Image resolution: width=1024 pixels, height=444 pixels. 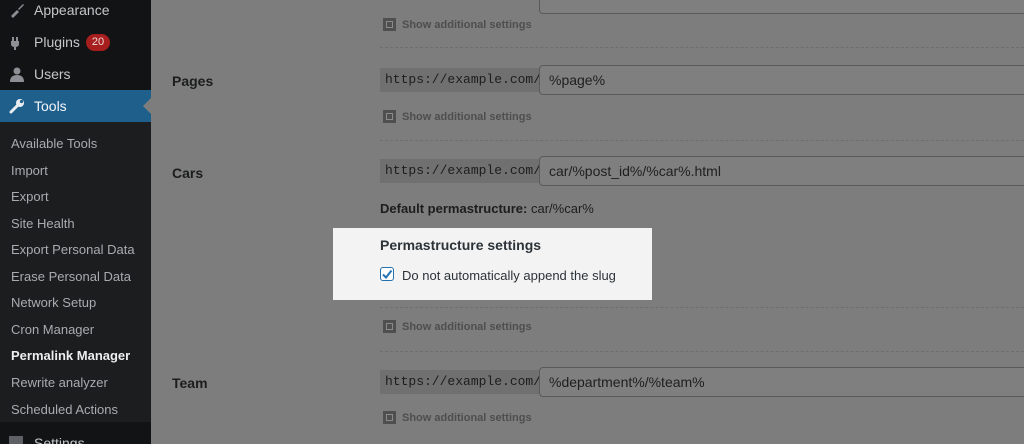 What do you see at coordinates (52, 329) in the screenshot?
I see `submenu-cron-manager: Cron Manager` at bounding box center [52, 329].